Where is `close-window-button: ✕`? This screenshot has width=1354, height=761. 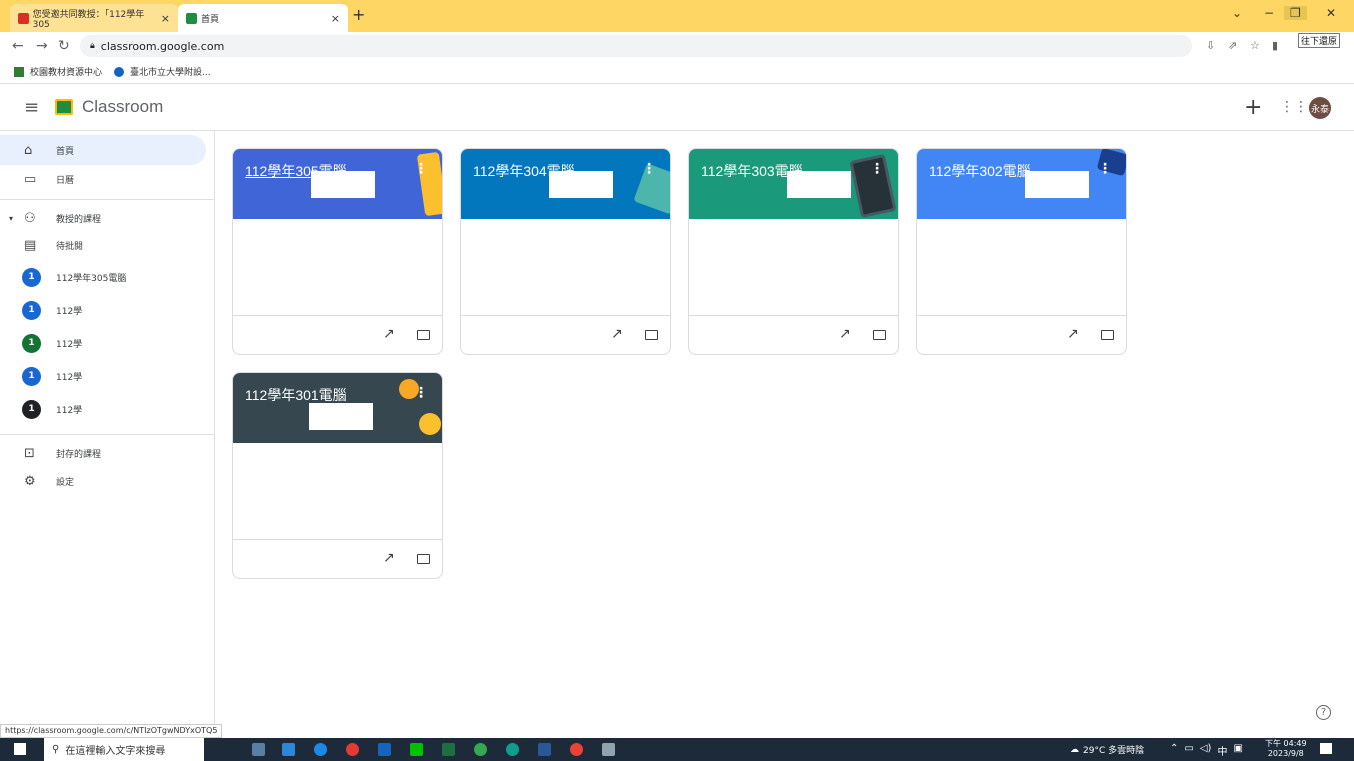
close-window-button: ✕ is located at coordinates (1331, 13).